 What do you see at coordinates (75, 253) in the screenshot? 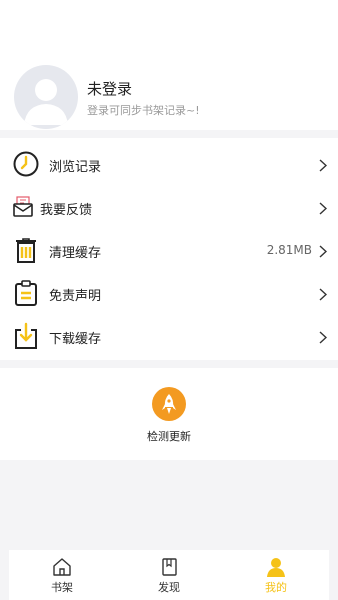
I see `menu-item-label: 清理缓存` at bounding box center [75, 253].